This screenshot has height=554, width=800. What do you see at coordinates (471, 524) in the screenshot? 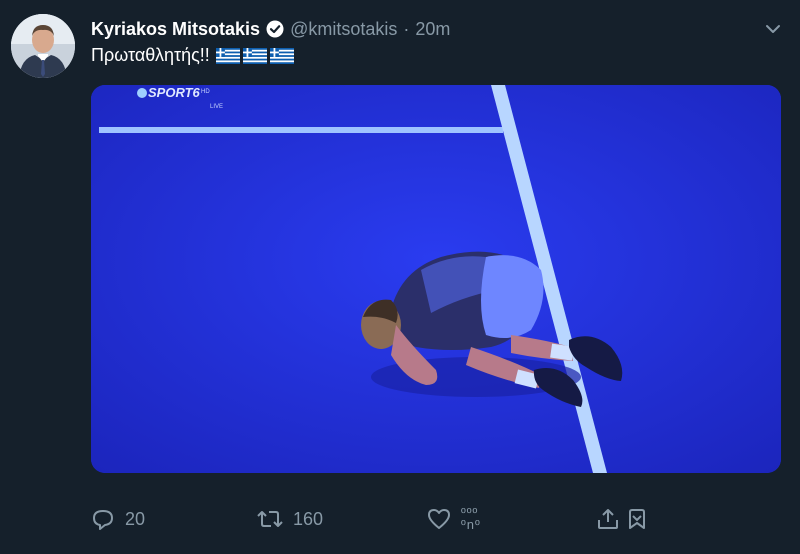
I see `like-count-bottom: ºnº` at bounding box center [471, 524].